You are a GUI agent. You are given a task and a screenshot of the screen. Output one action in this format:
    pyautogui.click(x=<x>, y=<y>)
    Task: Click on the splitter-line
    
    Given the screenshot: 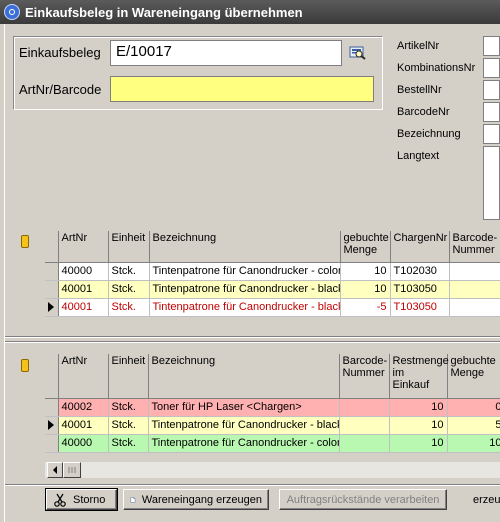 What is the action you would take?
    pyautogui.click(x=252, y=342)
    